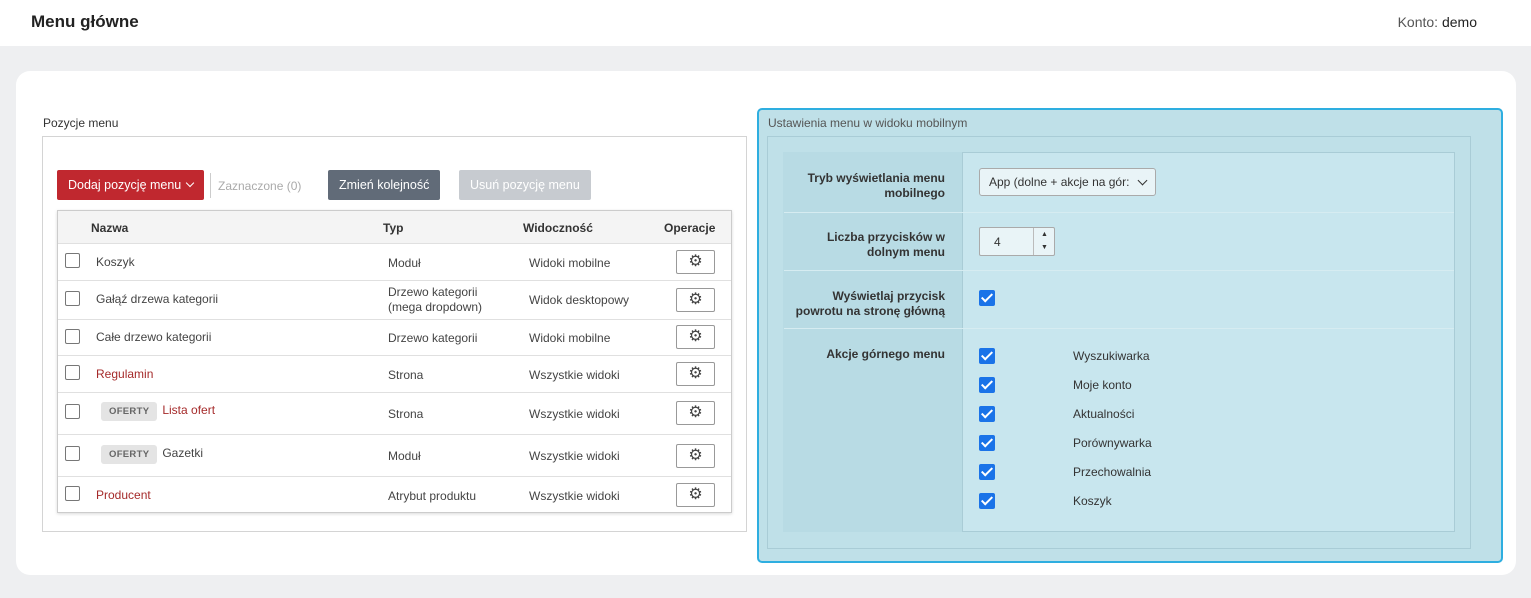  What do you see at coordinates (558, 228) in the screenshot?
I see `column-visibility: Widoczność` at bounding box center [558, 228].